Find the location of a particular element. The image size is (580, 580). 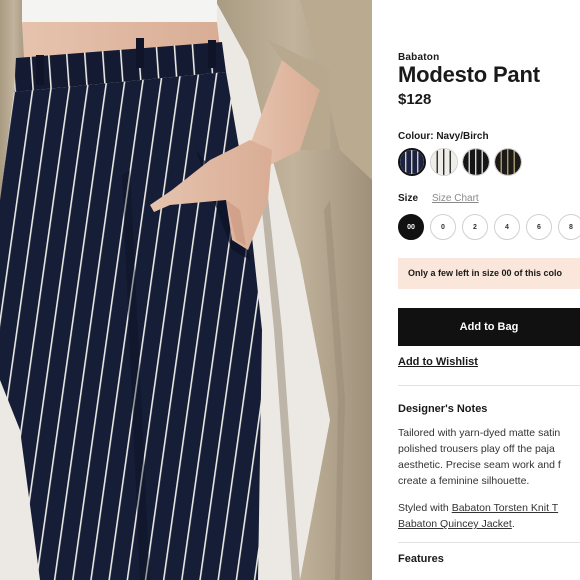

features-heading: Features is located at coordinates (421, 559).